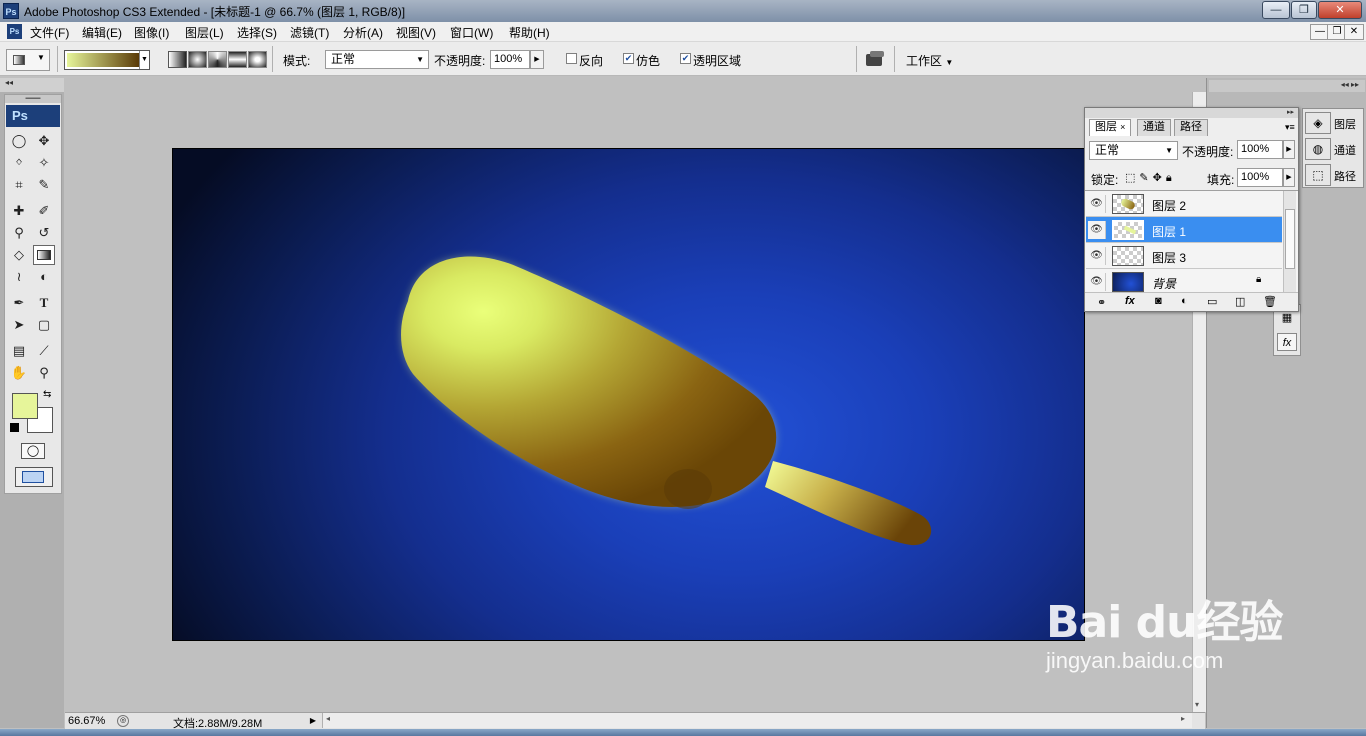 The height and width of the screenshot is (736, 1366). I want to click on radial-gradient-icon, so click(197, 59).